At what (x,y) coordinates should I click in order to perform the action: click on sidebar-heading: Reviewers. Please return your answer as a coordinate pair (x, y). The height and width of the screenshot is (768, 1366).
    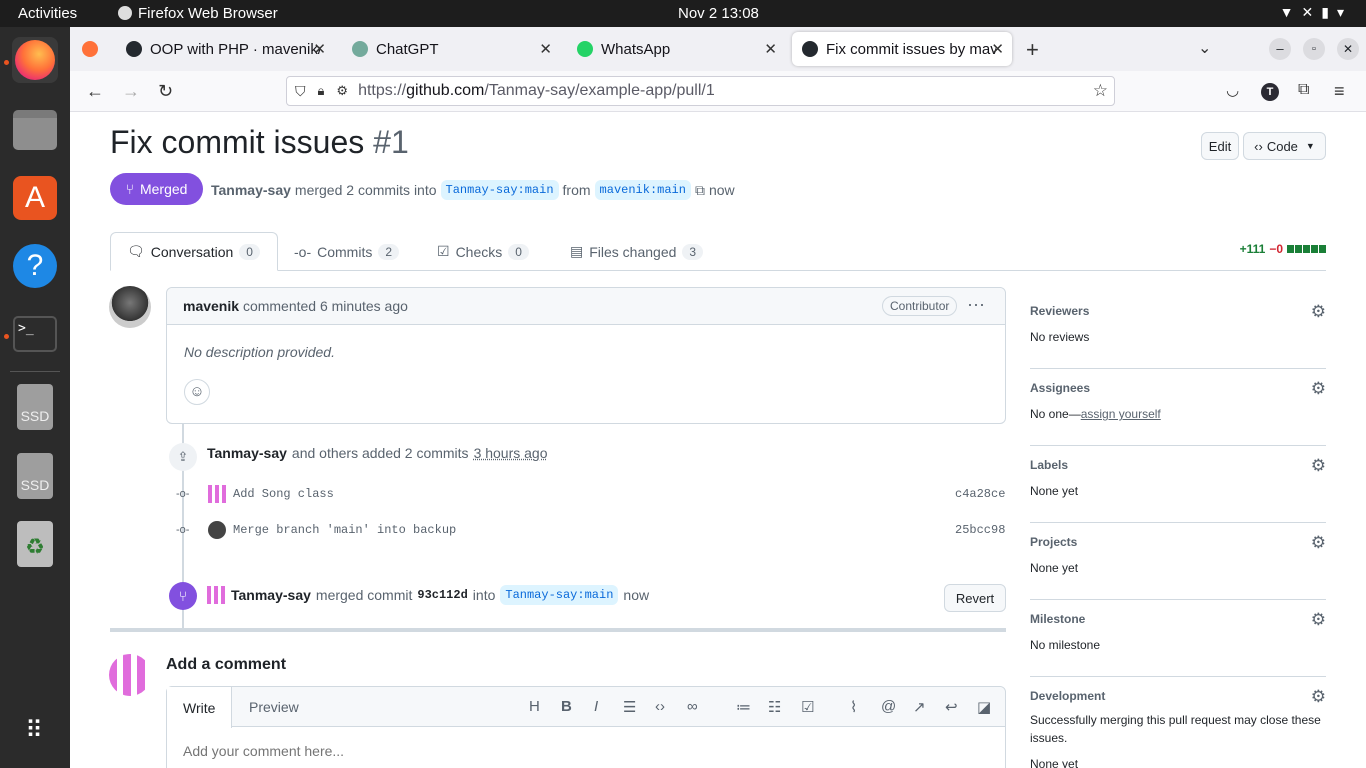
    Looking at the image, I should click on (1059, 311).